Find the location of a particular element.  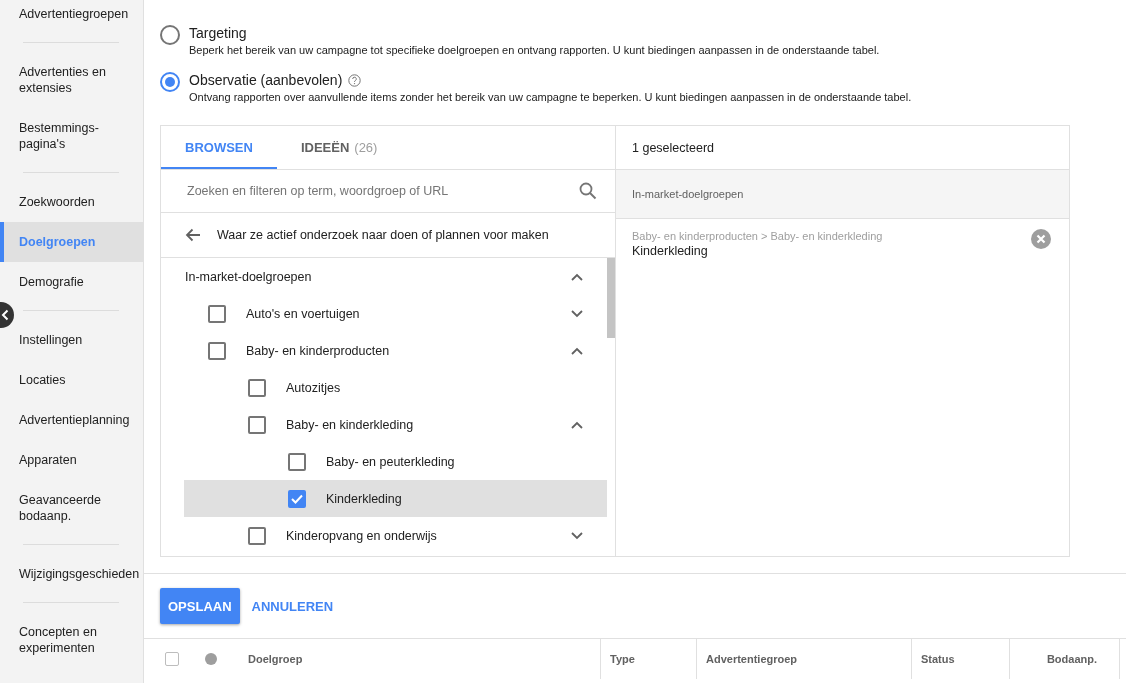

sidebar-item: Advertenties en extensies is located at coordinates (71, 80).